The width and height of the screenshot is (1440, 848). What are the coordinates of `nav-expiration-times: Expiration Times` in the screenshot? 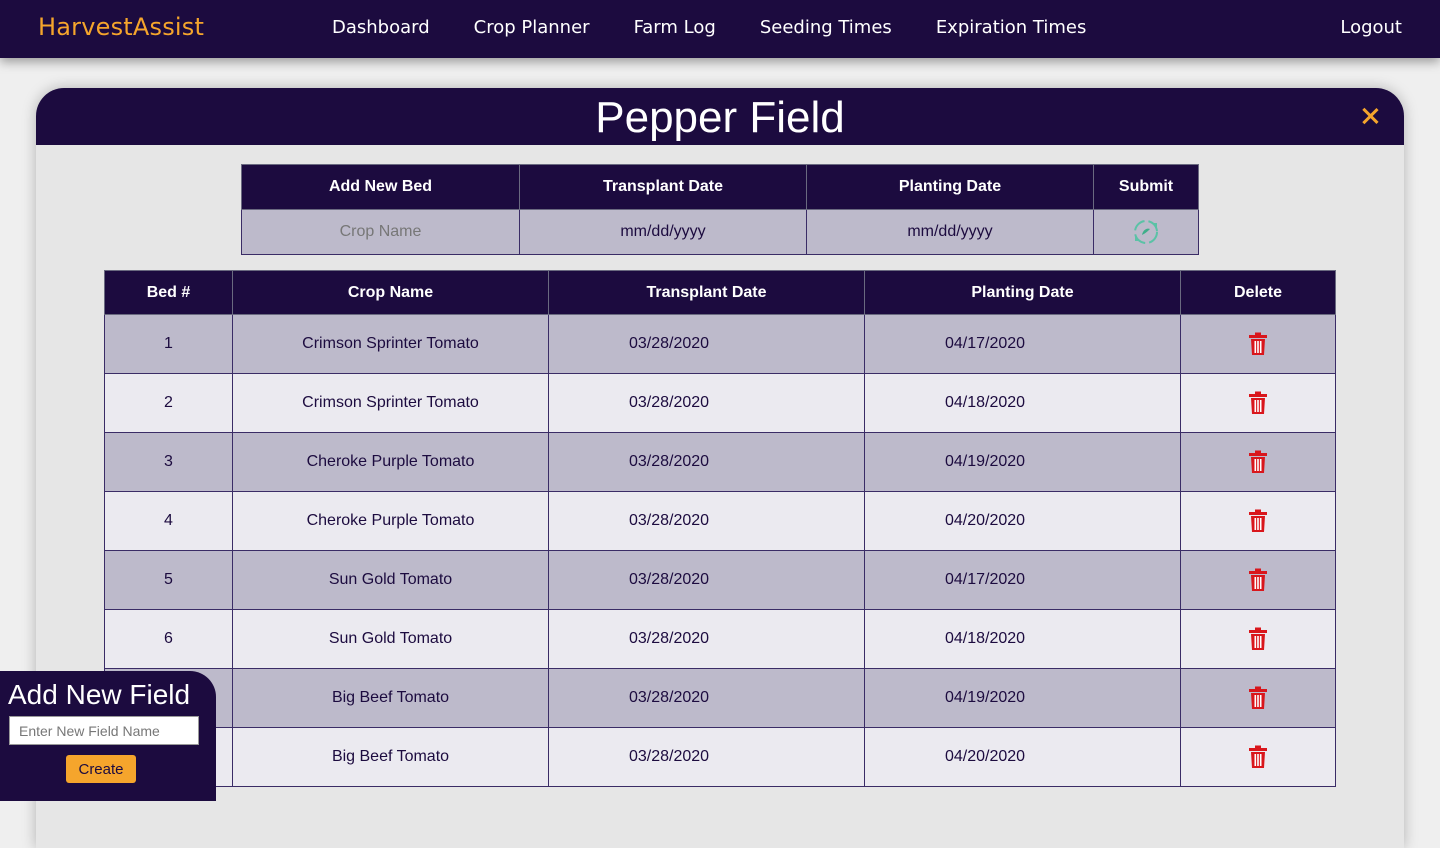 It's located at (1011, 27).